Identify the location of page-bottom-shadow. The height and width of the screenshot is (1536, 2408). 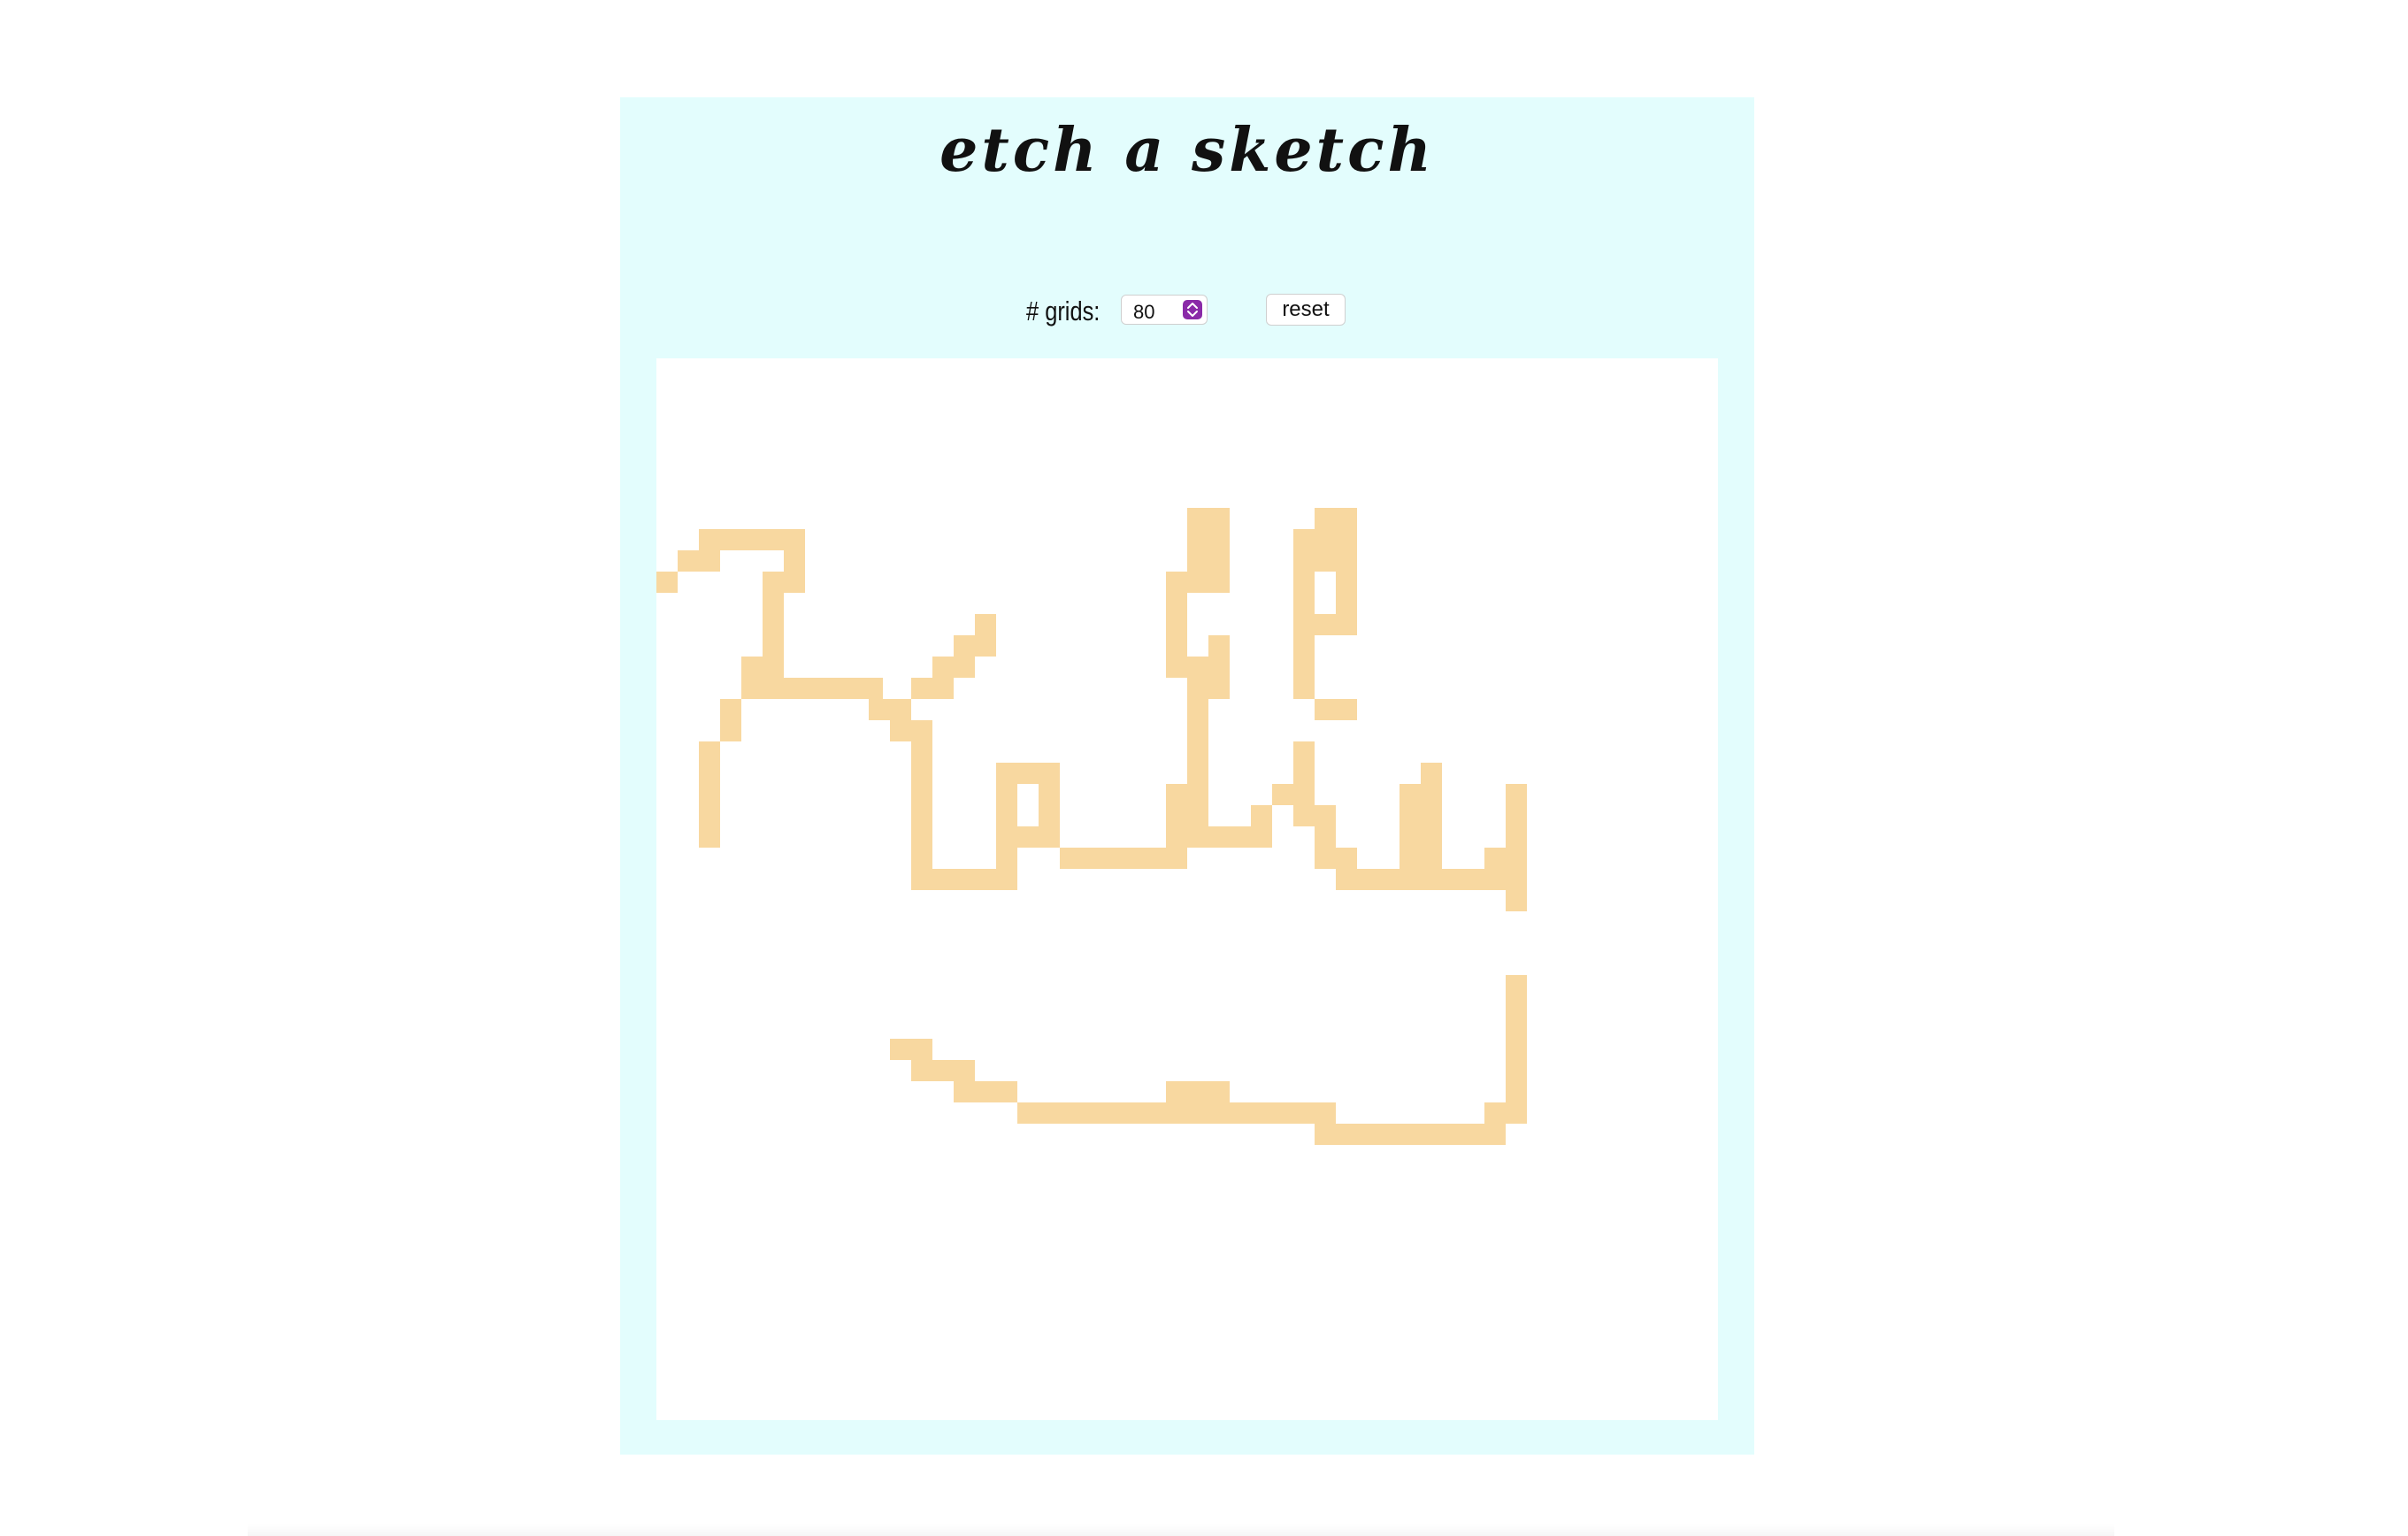
(1181, 1530).